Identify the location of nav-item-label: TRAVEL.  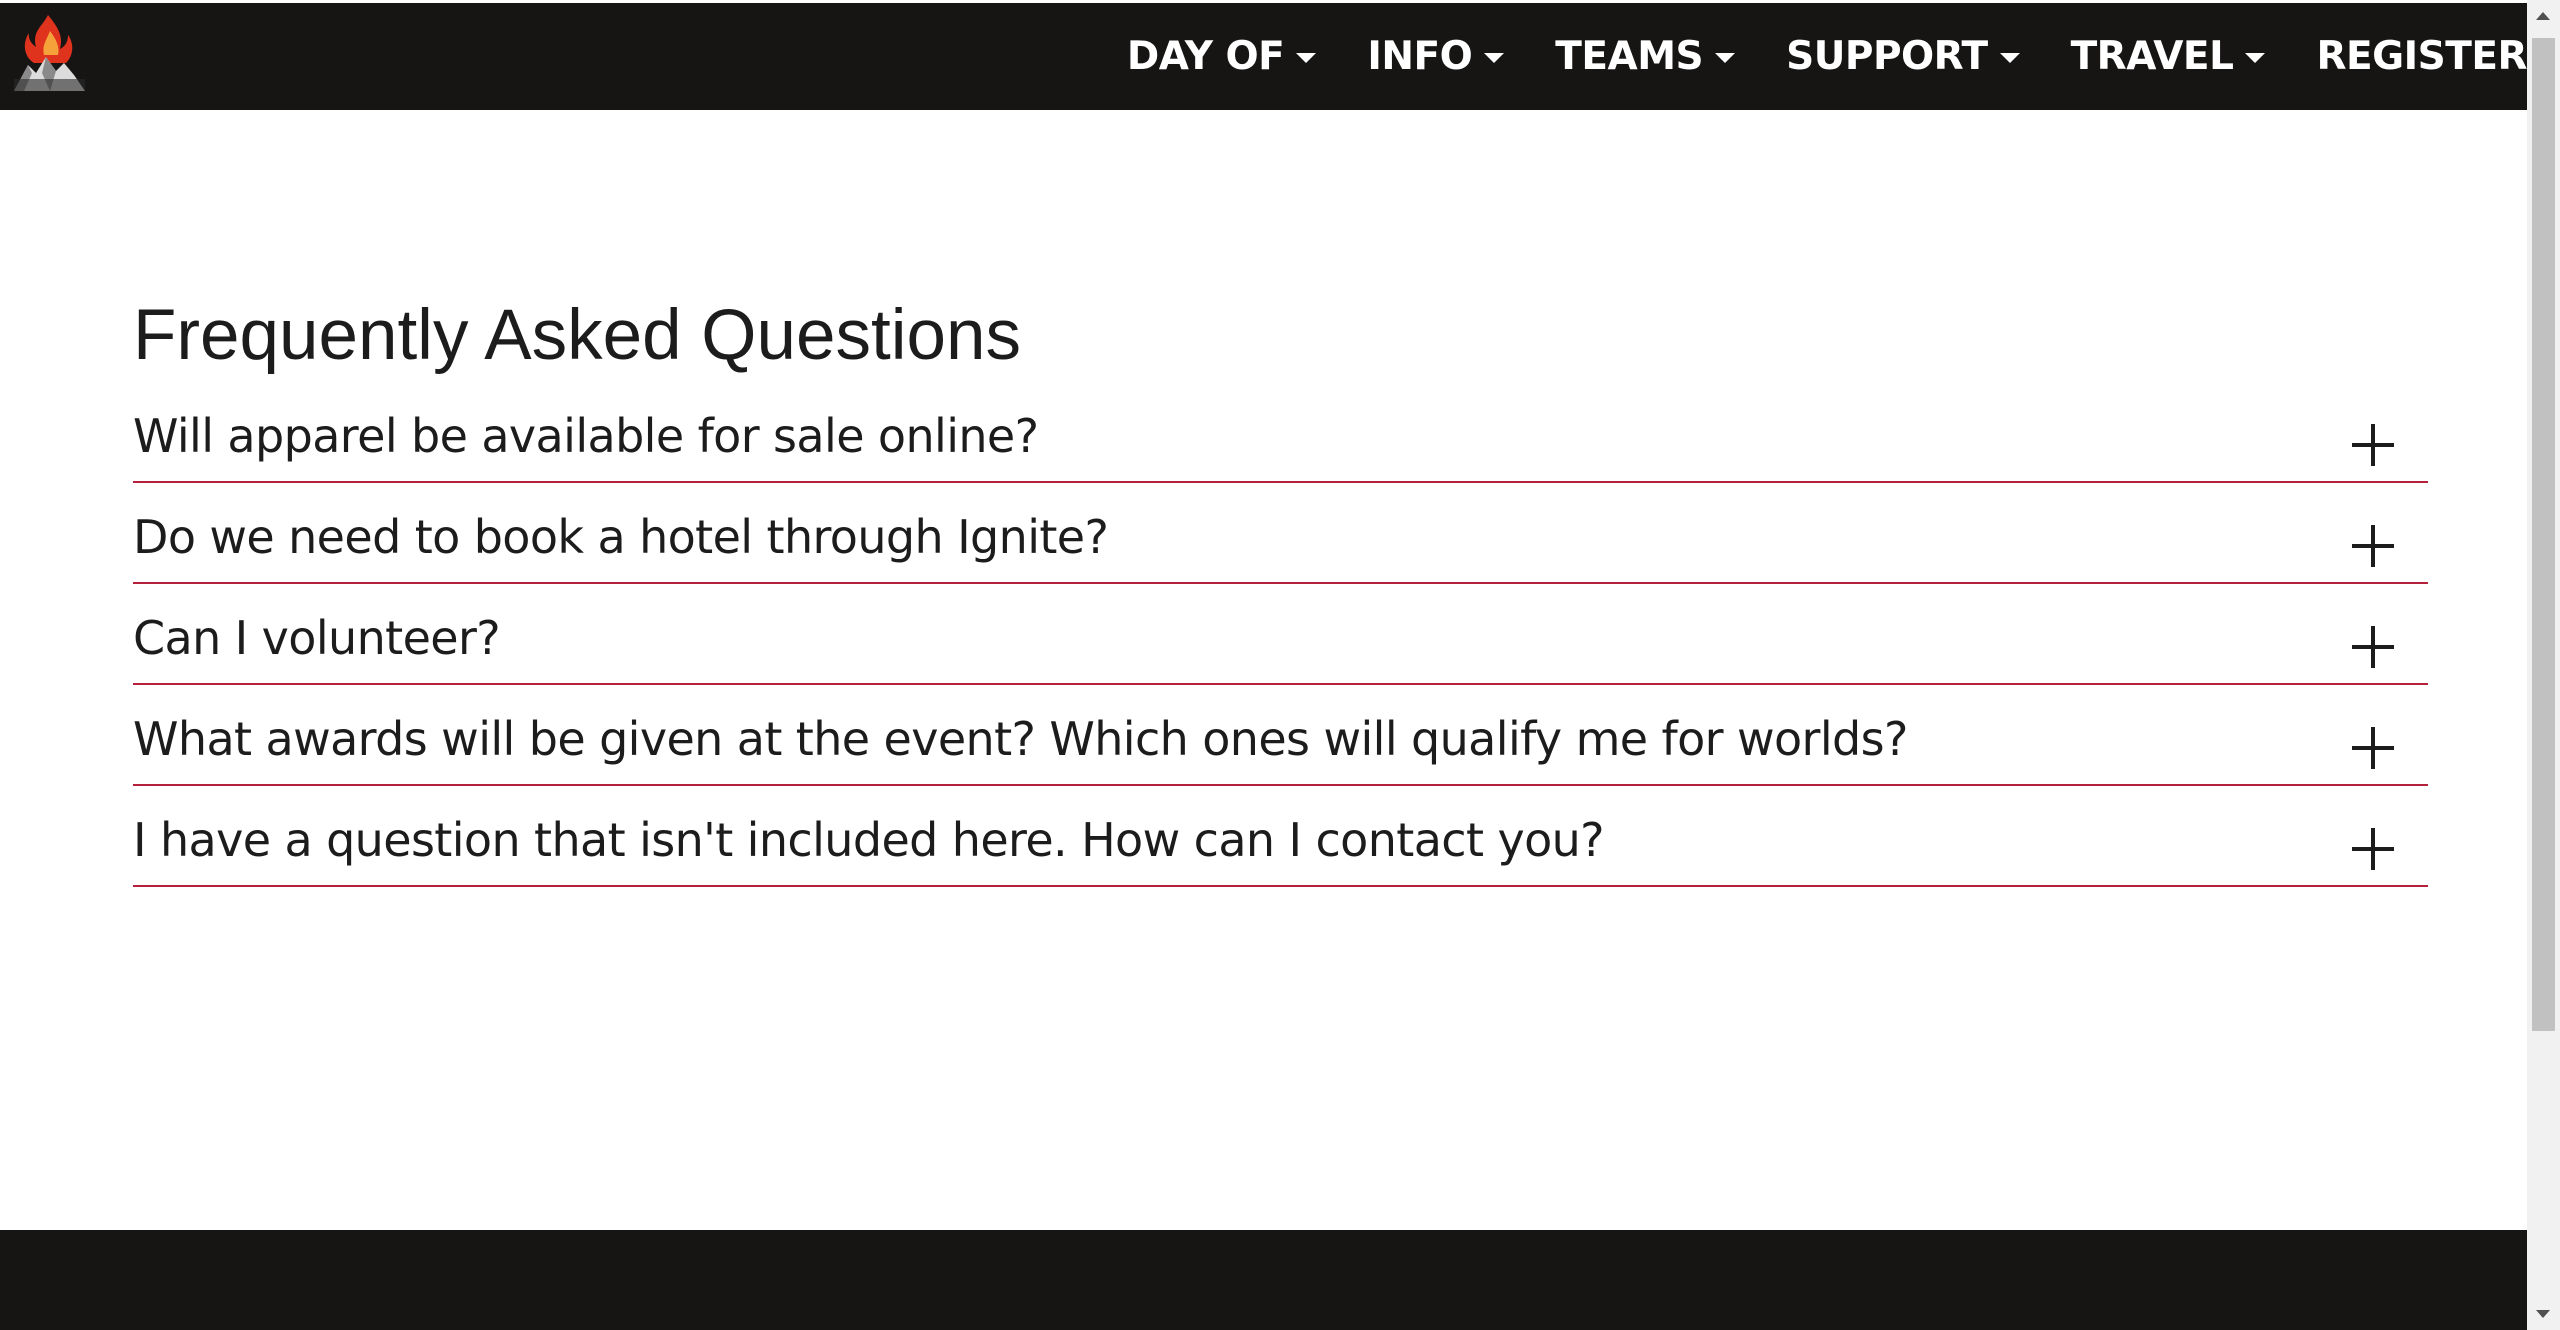
(2152, 56).